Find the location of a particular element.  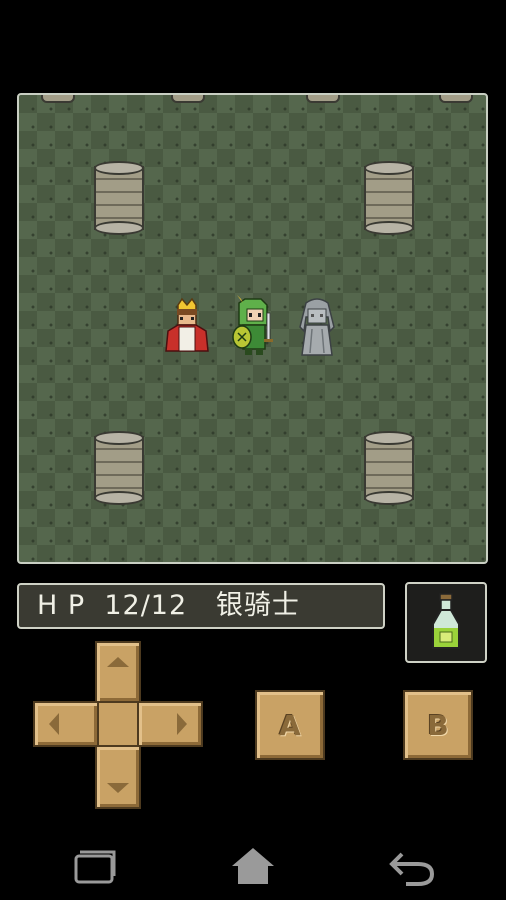

b-button: B is located at coordinates (438, 725).